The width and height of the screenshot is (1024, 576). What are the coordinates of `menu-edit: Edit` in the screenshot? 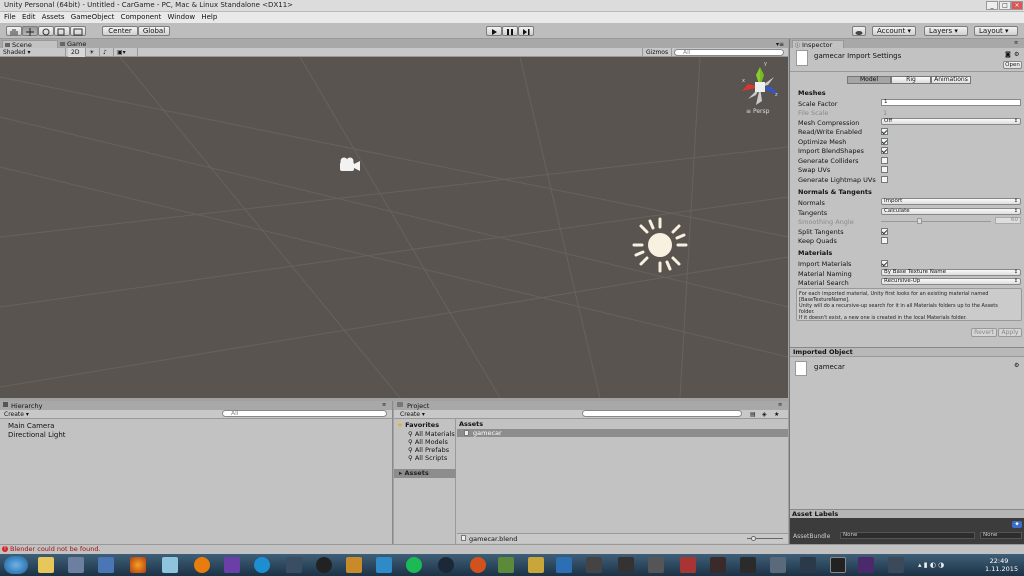 It's located at (29, 17).